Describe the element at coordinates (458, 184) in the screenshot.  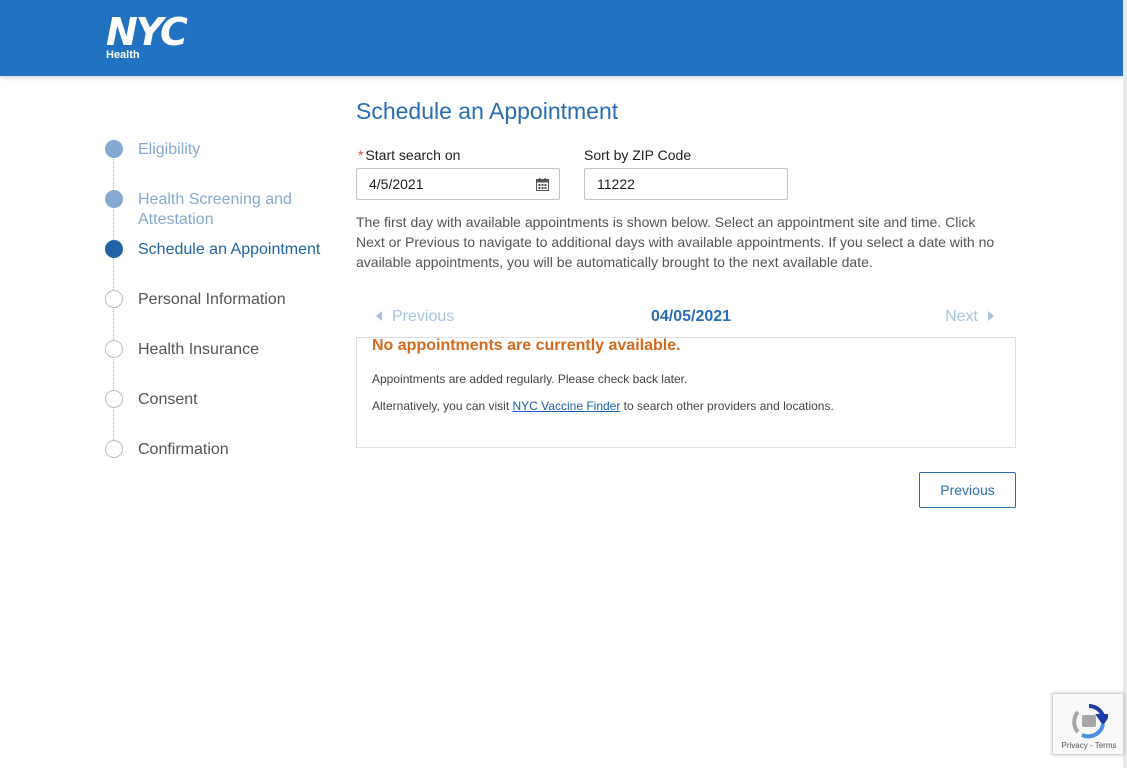
I see `start-date-input: 4/5/2021` at that location.